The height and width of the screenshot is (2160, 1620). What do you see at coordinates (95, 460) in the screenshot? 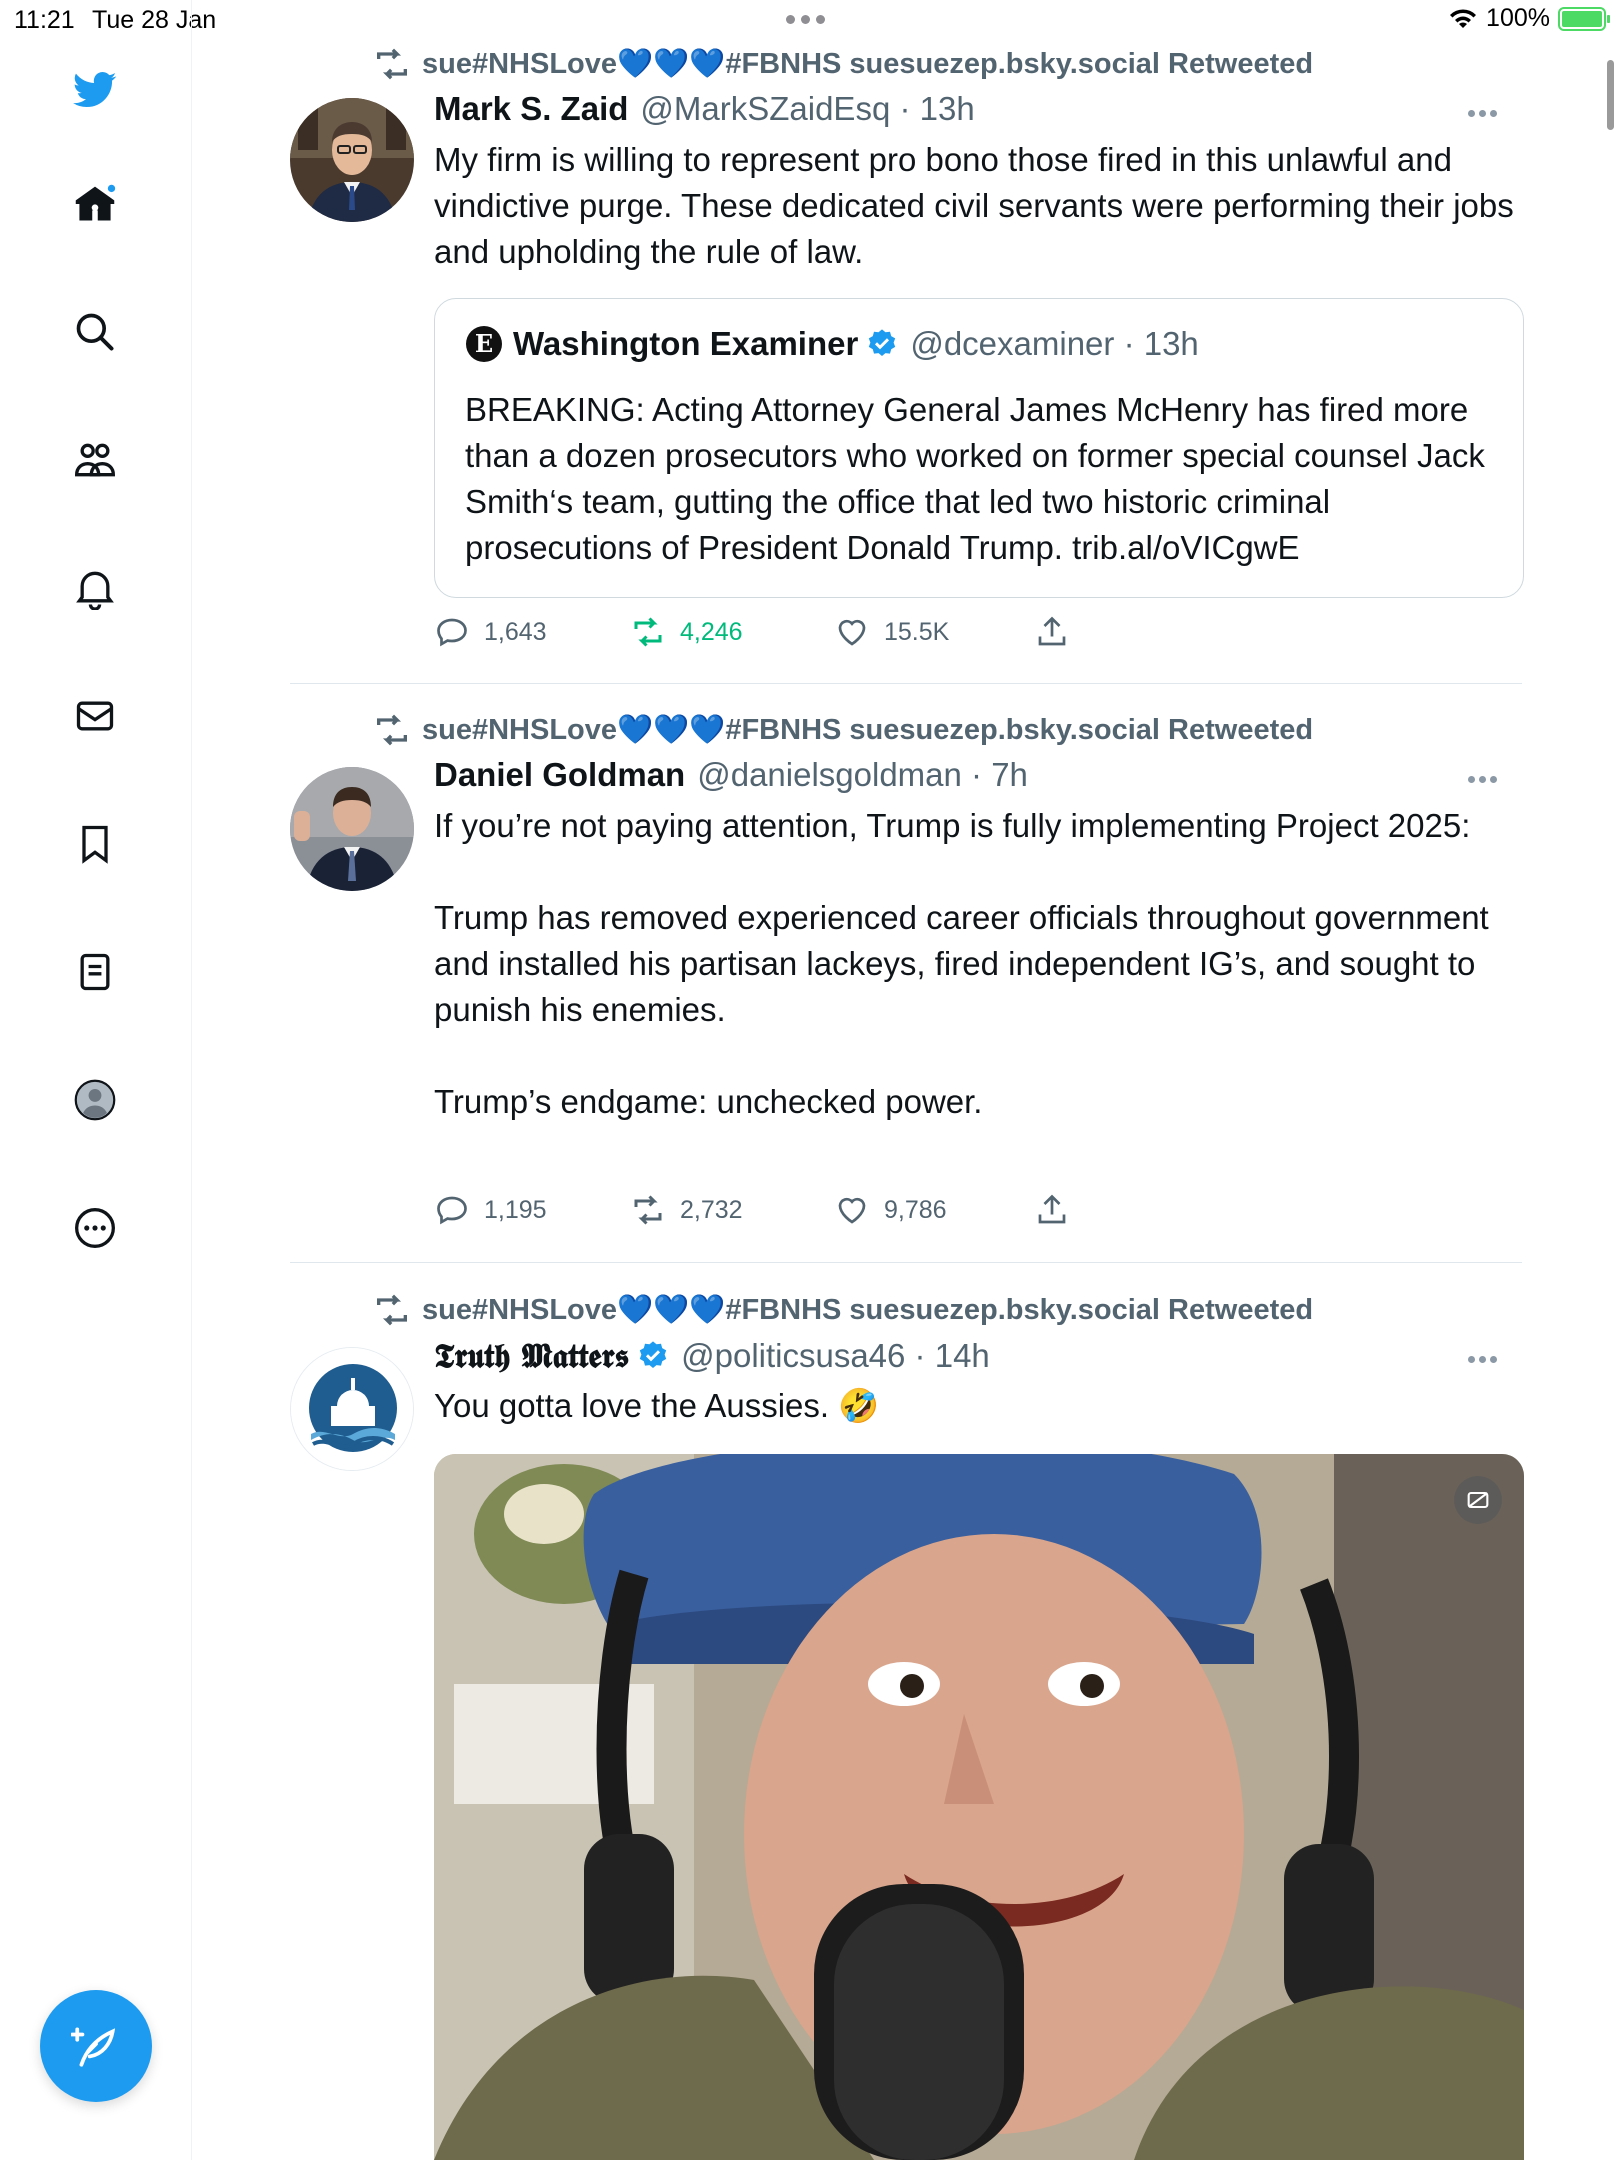
I see `communities-icon` at bounding box center [95, 460].